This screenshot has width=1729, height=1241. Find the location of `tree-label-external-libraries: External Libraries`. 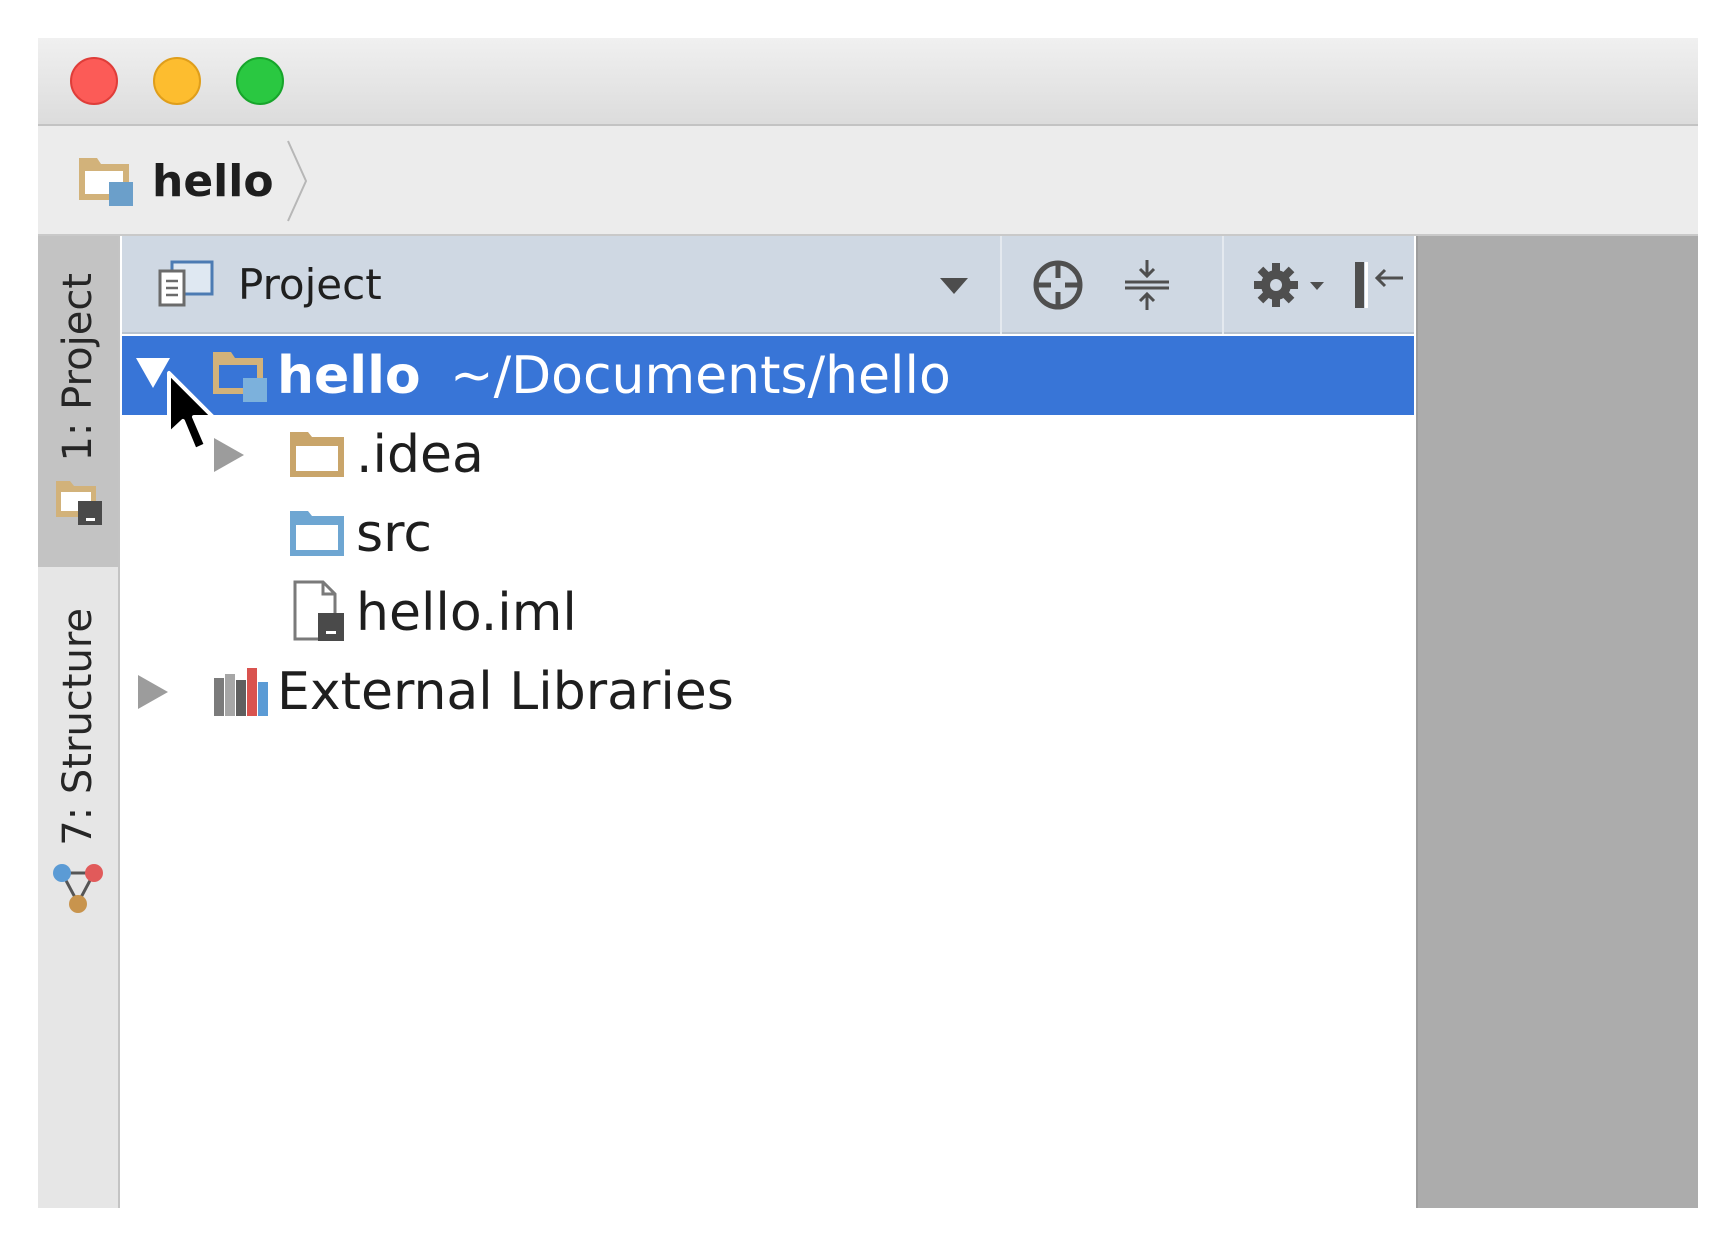

tree-label-external-libraries: External Libraries is located at coordinates (505, 691).